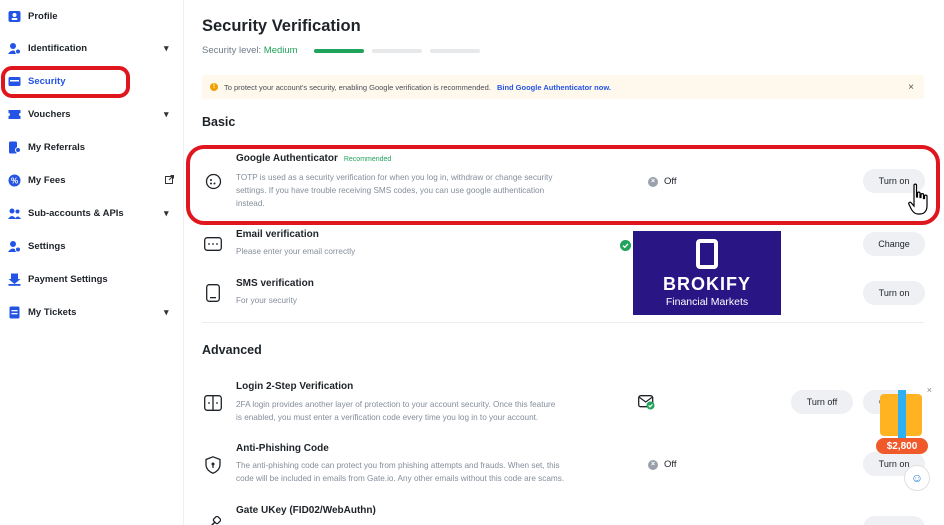 This screenshot has height=525, width=944. What do you see at coordinates (92, 147) in the screenshot?
I see `sidebar-item-my-referrals: My Referrals` at bounding box center [92, 147].